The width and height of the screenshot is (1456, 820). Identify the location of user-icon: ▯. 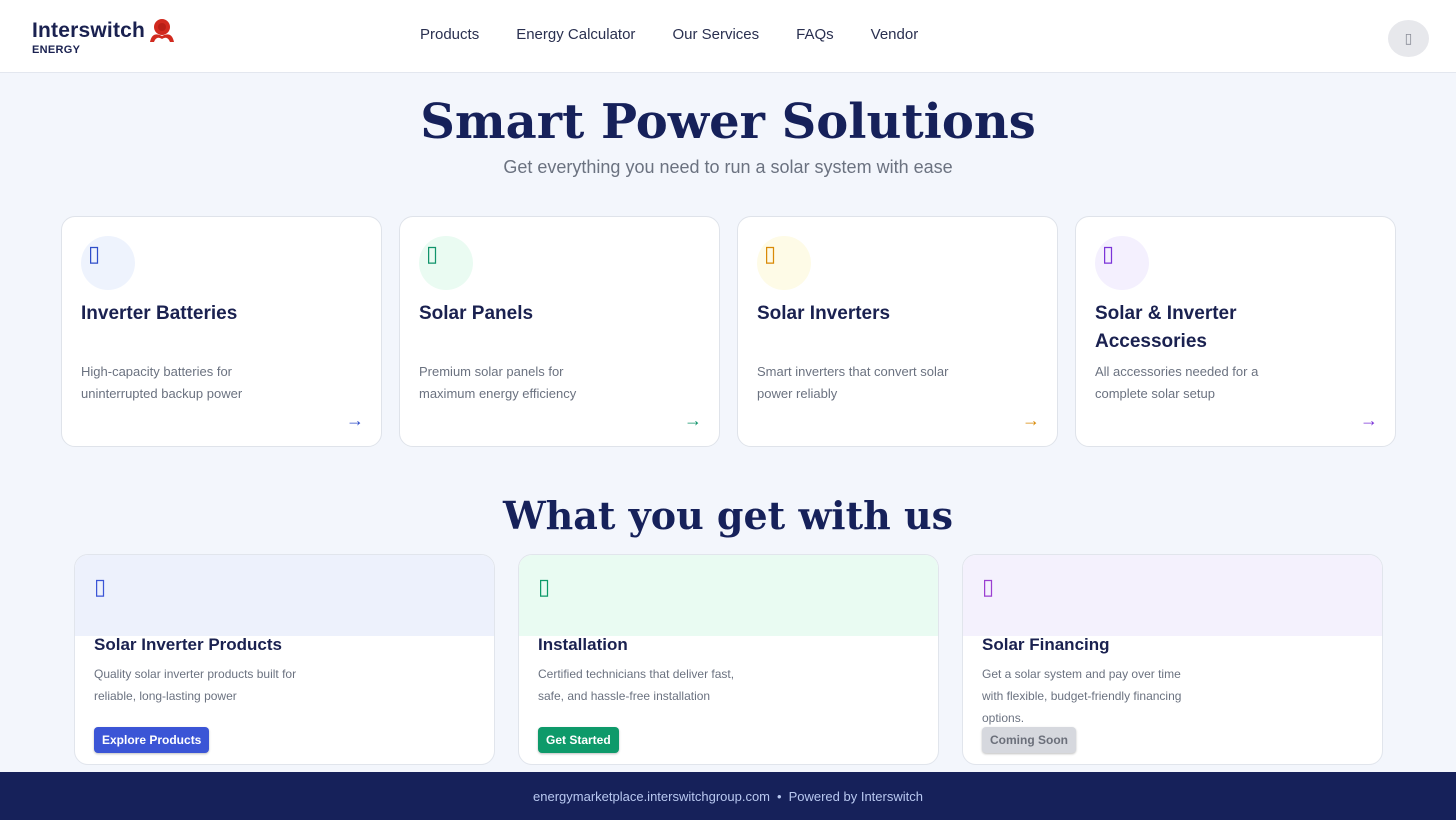
(1408, 38).